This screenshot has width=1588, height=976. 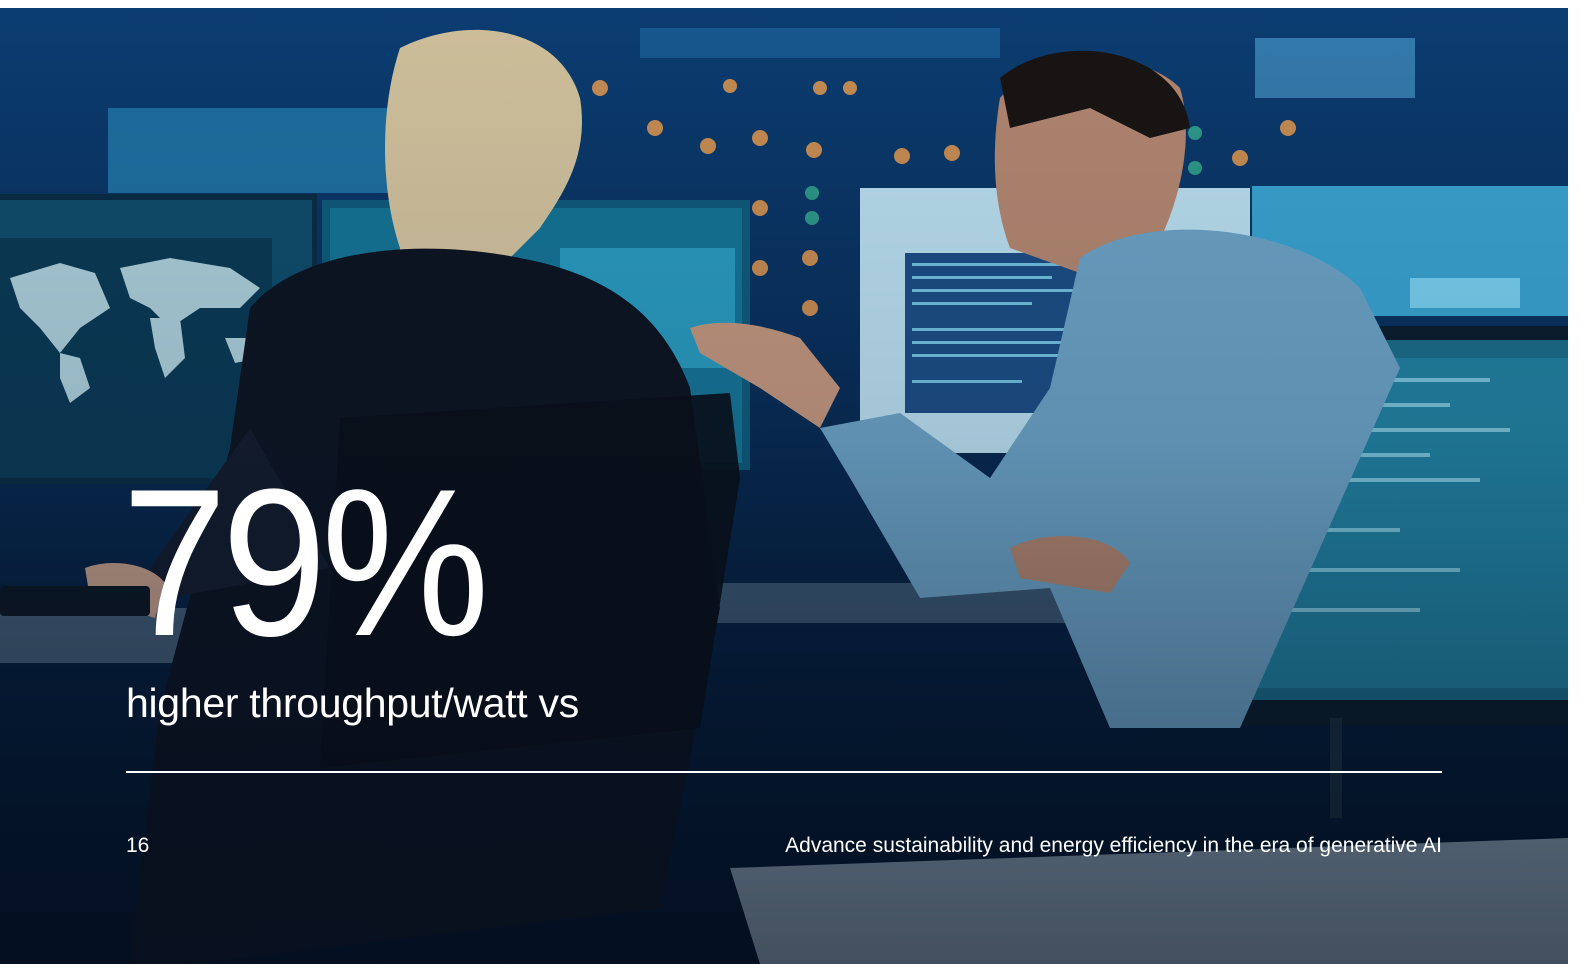 I want to click on stat-value: 79%, so click(x=305, y=562).